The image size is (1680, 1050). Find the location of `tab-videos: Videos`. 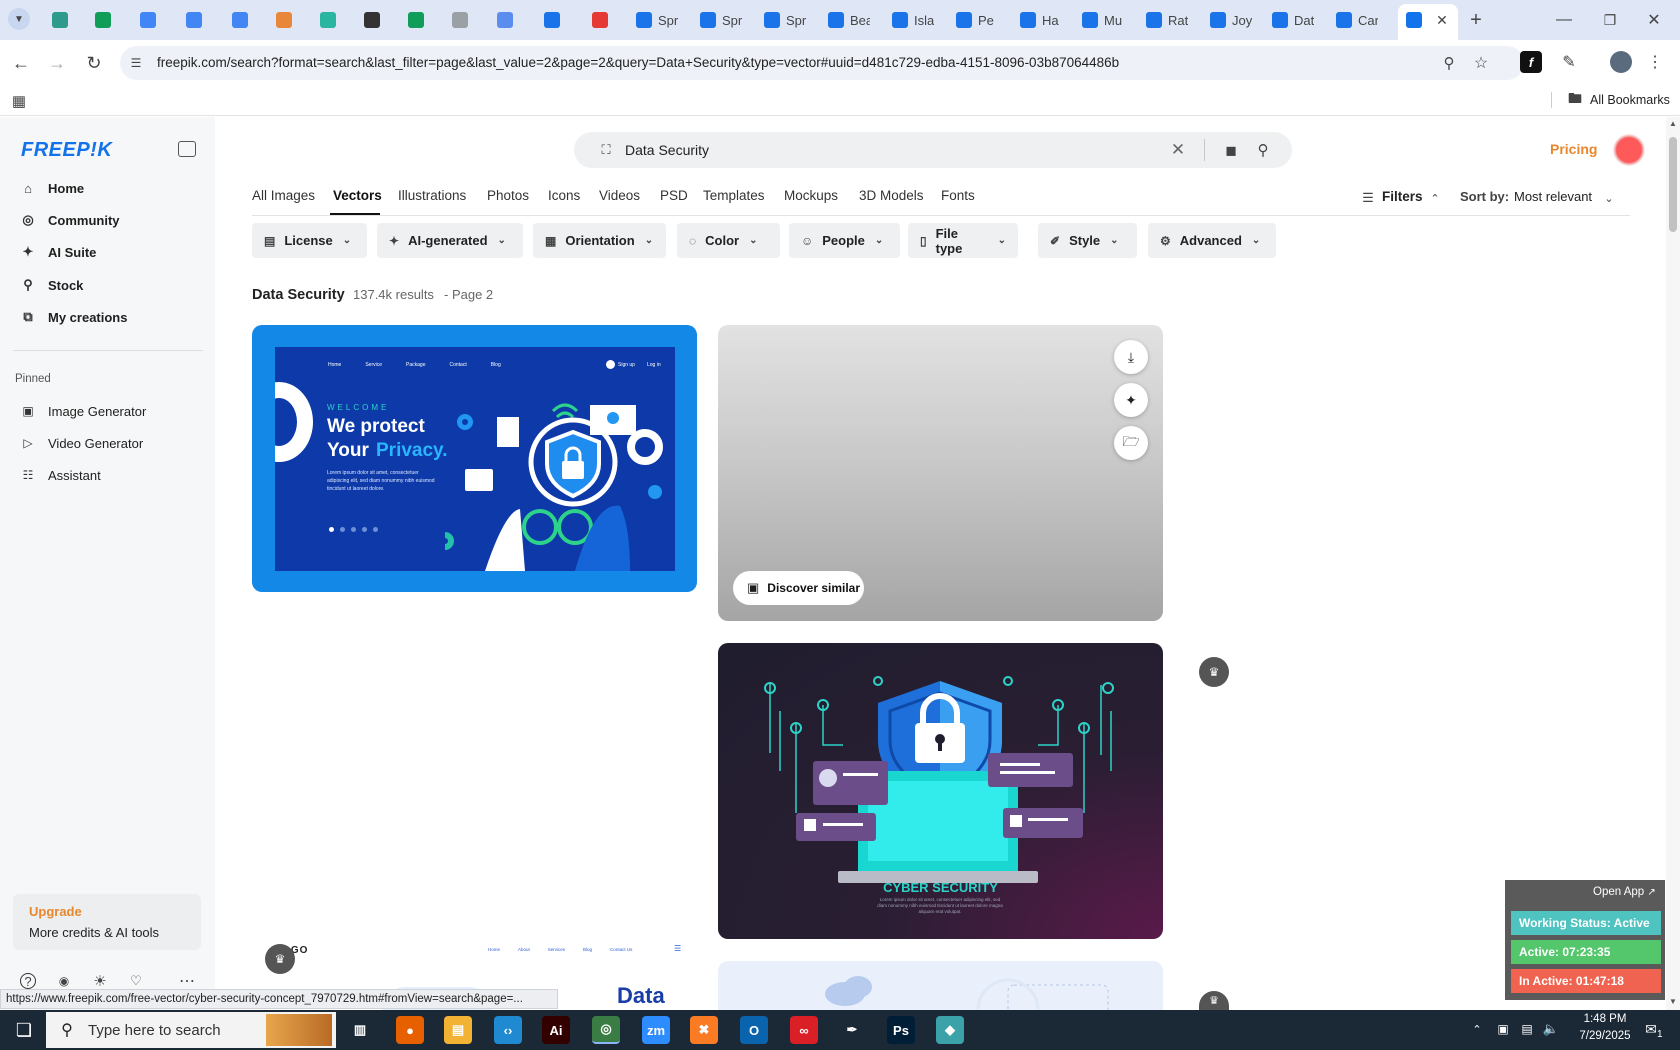

tab-videos: Videos is located at coordinates (619, 195).